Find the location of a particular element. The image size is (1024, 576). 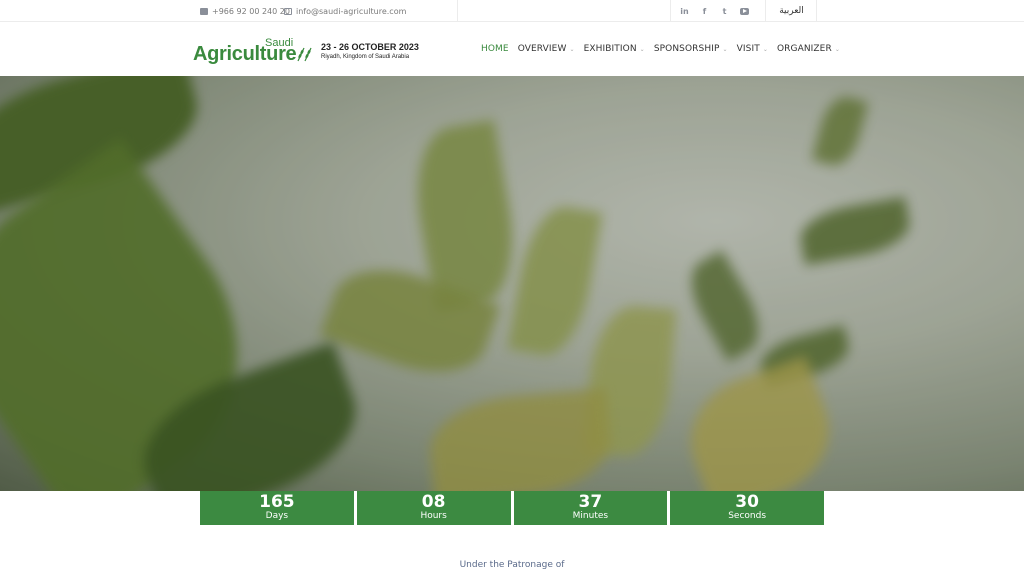

nav-sponsorship: SPONSORSHIP ⌄ is located at coordinates (691, 49).